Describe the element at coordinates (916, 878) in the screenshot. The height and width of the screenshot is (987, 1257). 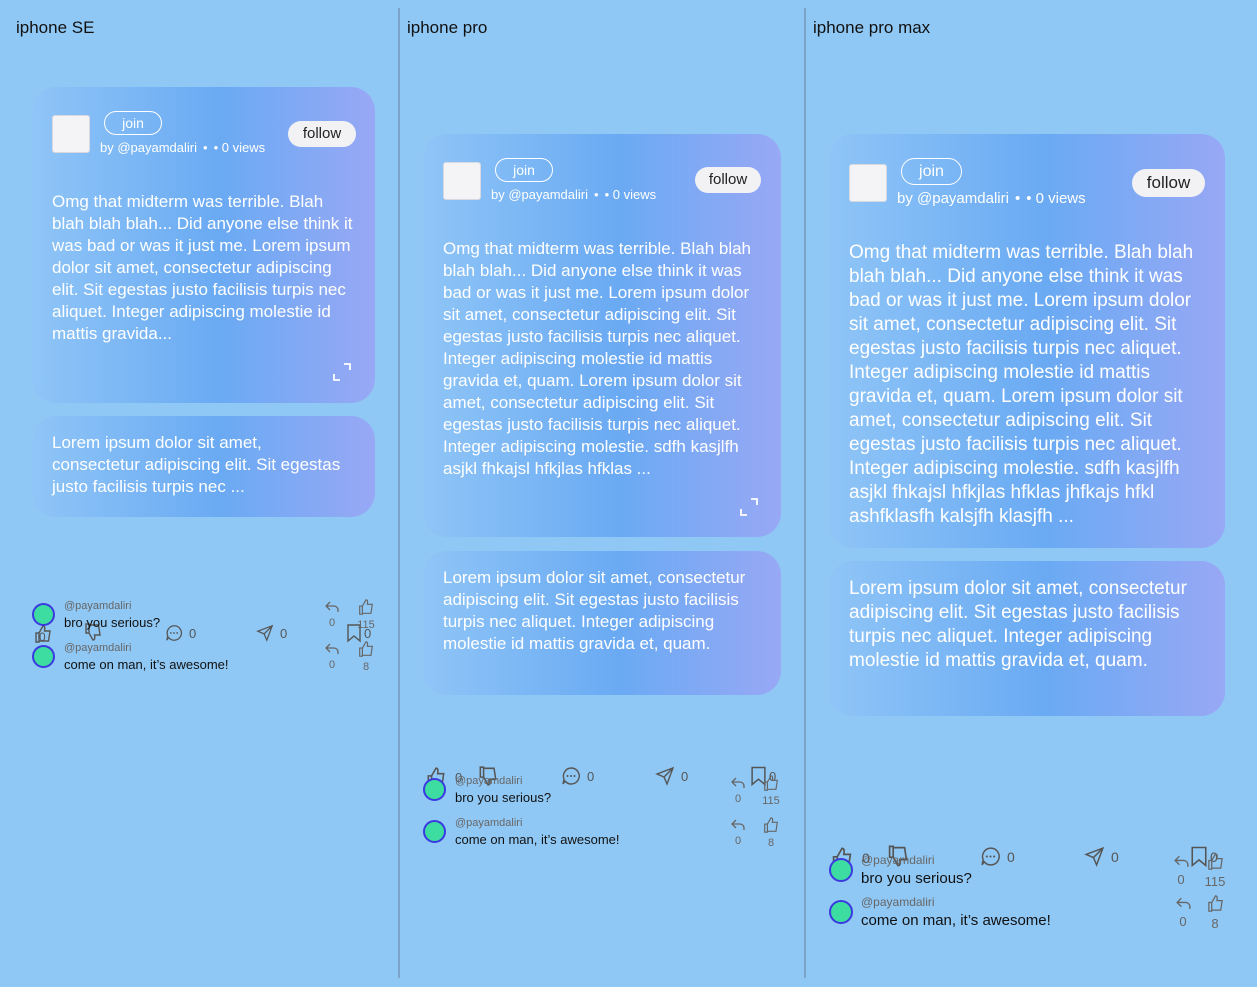
I see `comment-text: bro you serious?` at that location.